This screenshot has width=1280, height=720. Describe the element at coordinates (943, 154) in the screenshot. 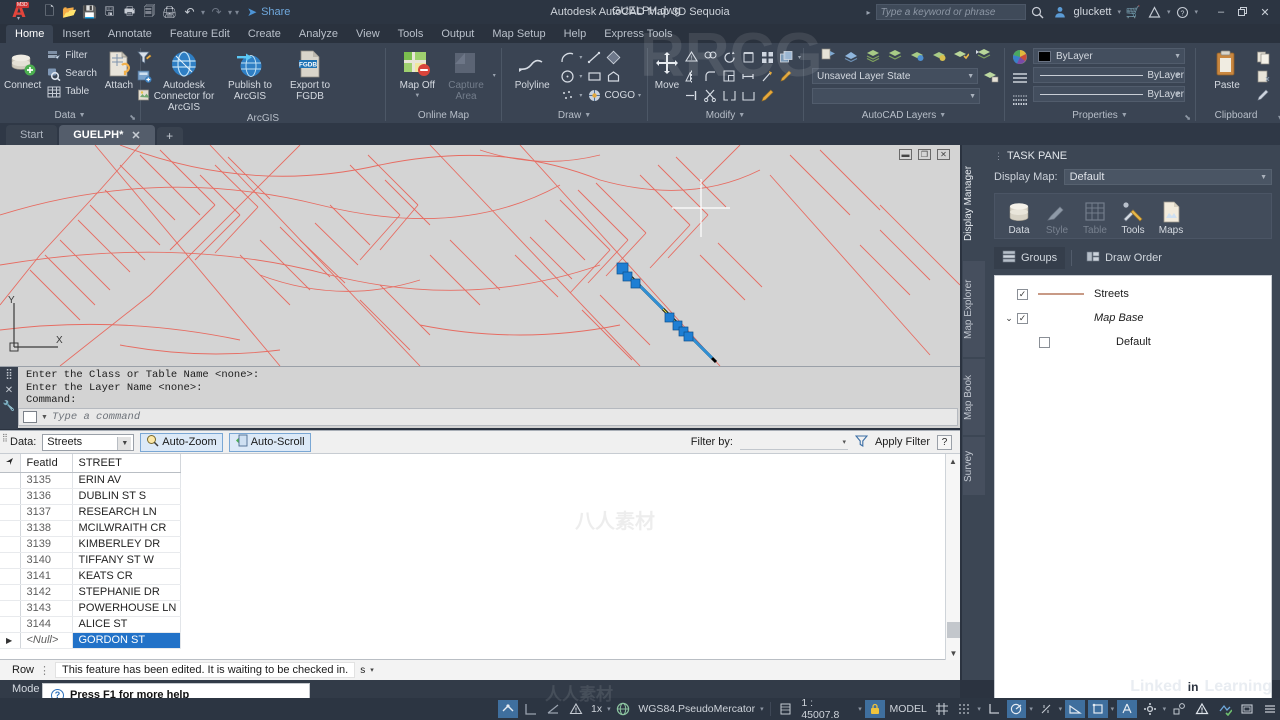

I see `canvas-close-button: ✕` at that location.